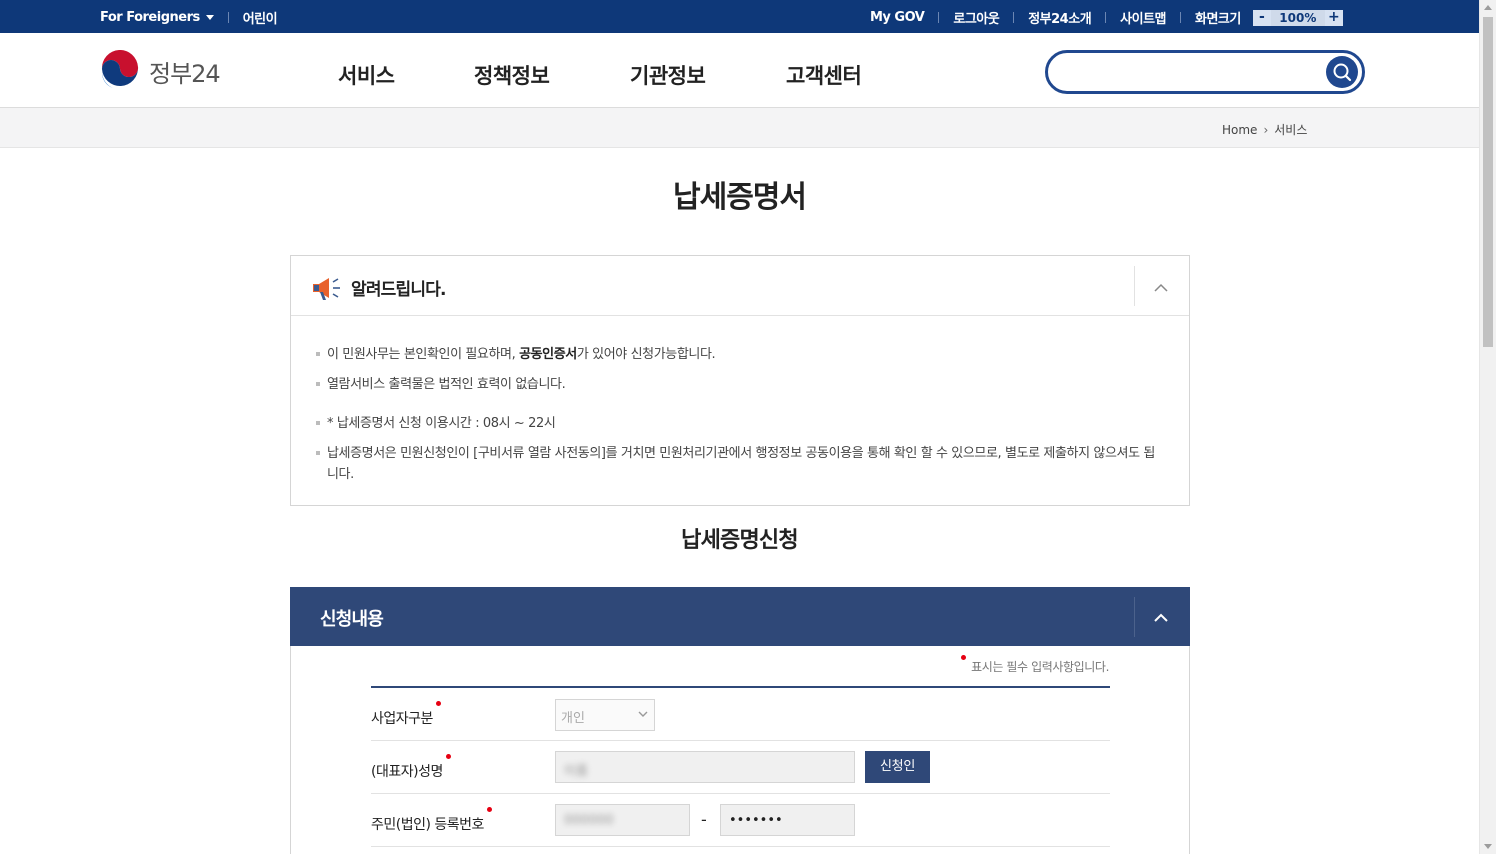  Describe the element at coordinates (740, 354) in the screenshot. I see `notice-item: 이 민원사무는 본인확인이 필요하며, 공동인증서가 있어야 신청가능합니다.` at that location.